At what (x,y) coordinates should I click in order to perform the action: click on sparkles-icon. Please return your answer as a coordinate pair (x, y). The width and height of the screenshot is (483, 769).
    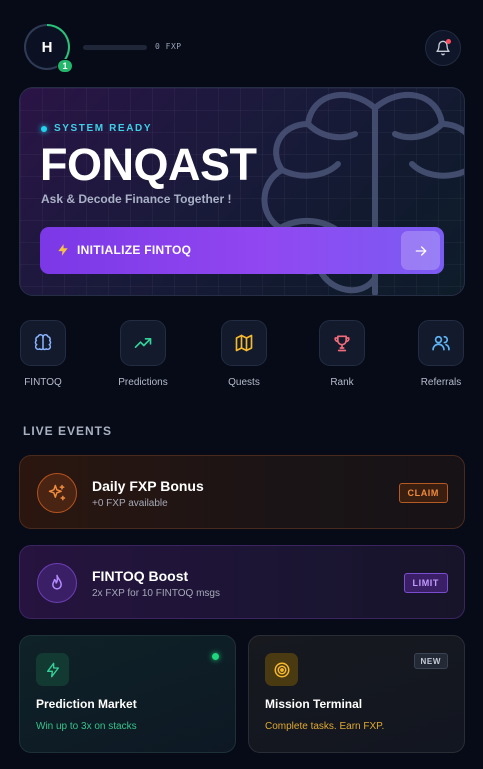
    Looking at the image, I should click on (57, 492).